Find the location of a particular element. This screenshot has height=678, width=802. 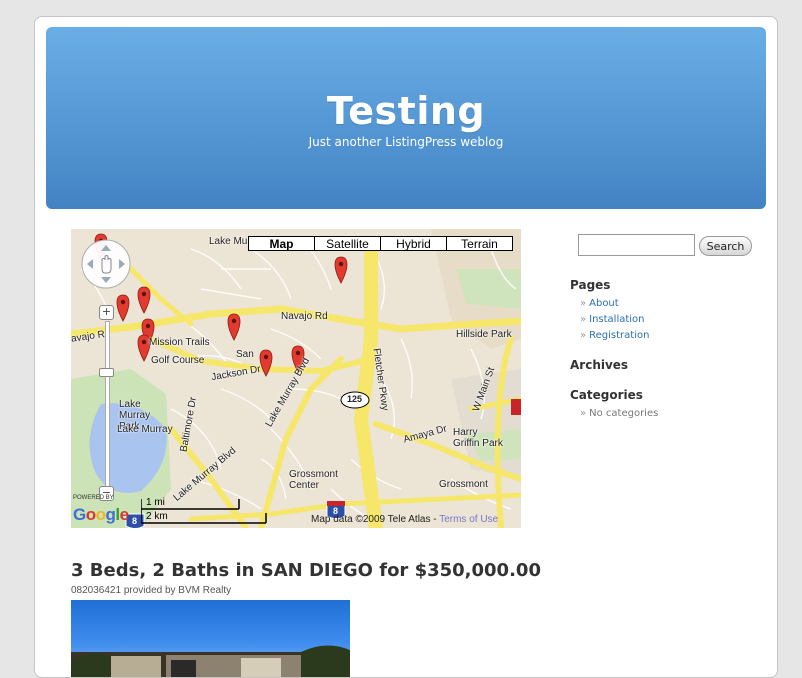

map-type-map-button: Map is located at coordinates (281, 243).